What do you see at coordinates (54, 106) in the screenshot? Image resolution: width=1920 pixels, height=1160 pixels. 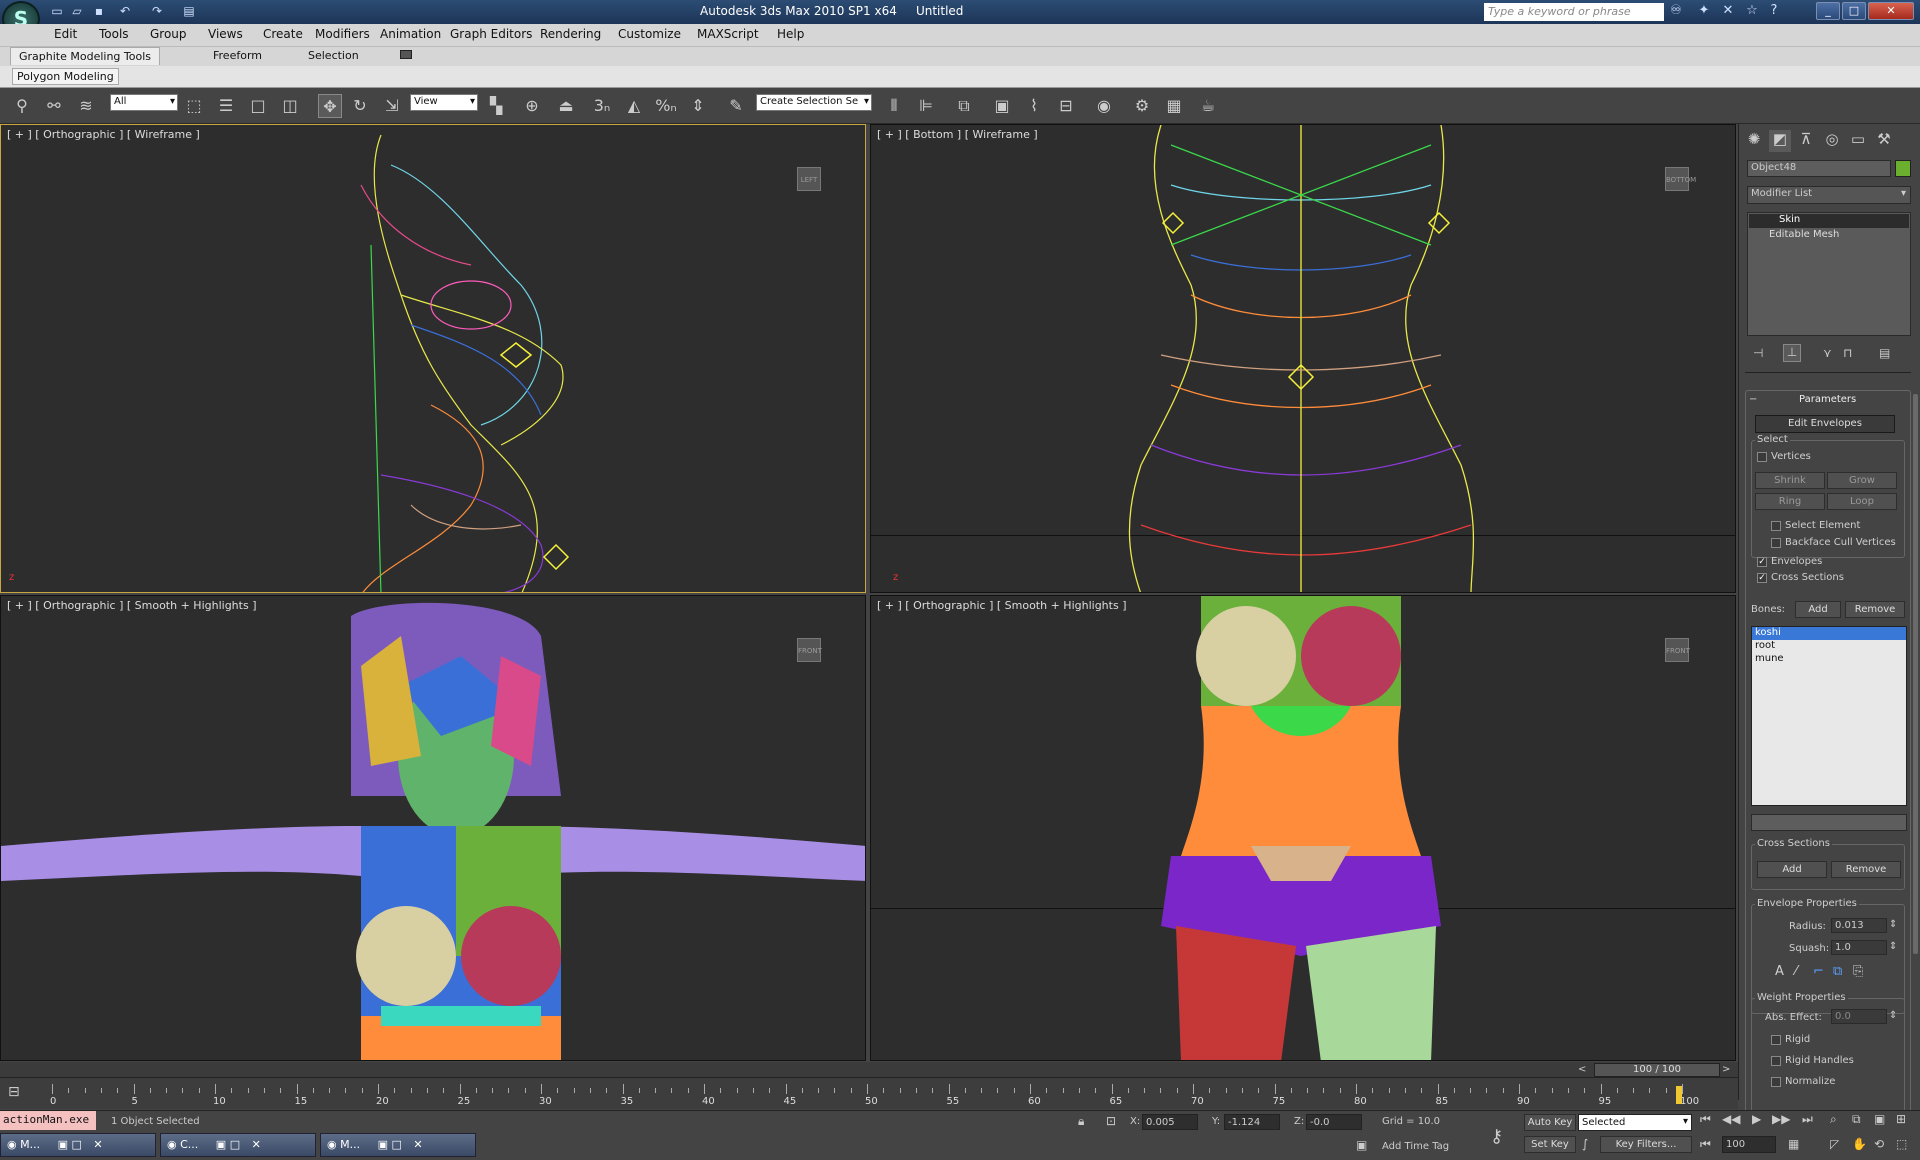 I see `unlink-icon: ⚯` at bounding box center [54, 106].